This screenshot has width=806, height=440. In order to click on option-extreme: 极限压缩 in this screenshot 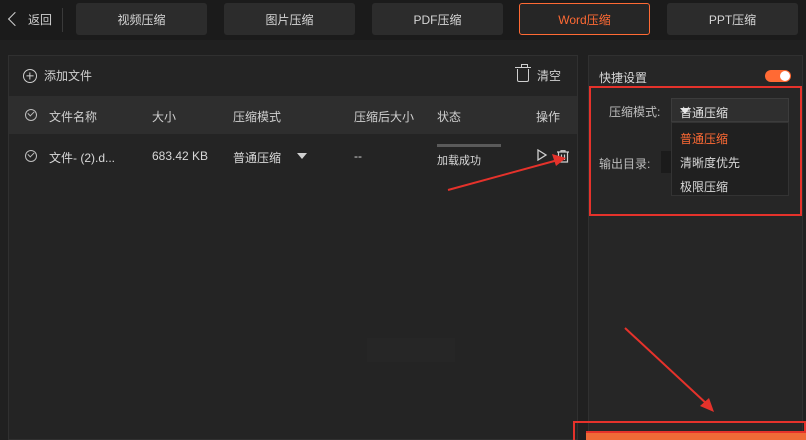, I will do `click(704, 186)`.